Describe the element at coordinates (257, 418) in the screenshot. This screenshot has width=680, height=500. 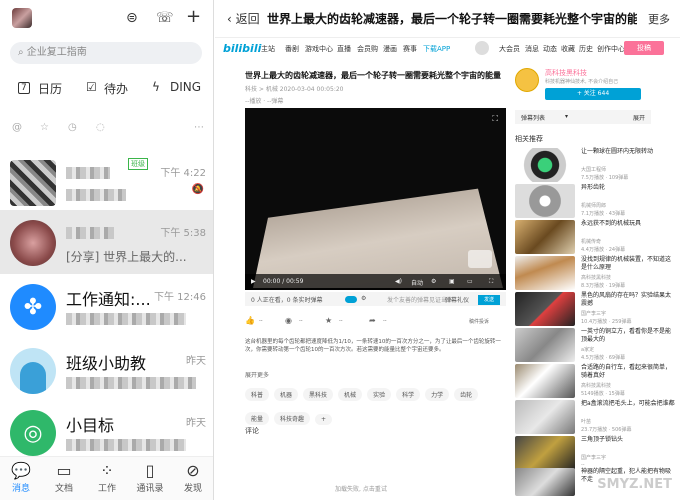
I see `tag: 能量` at that location.